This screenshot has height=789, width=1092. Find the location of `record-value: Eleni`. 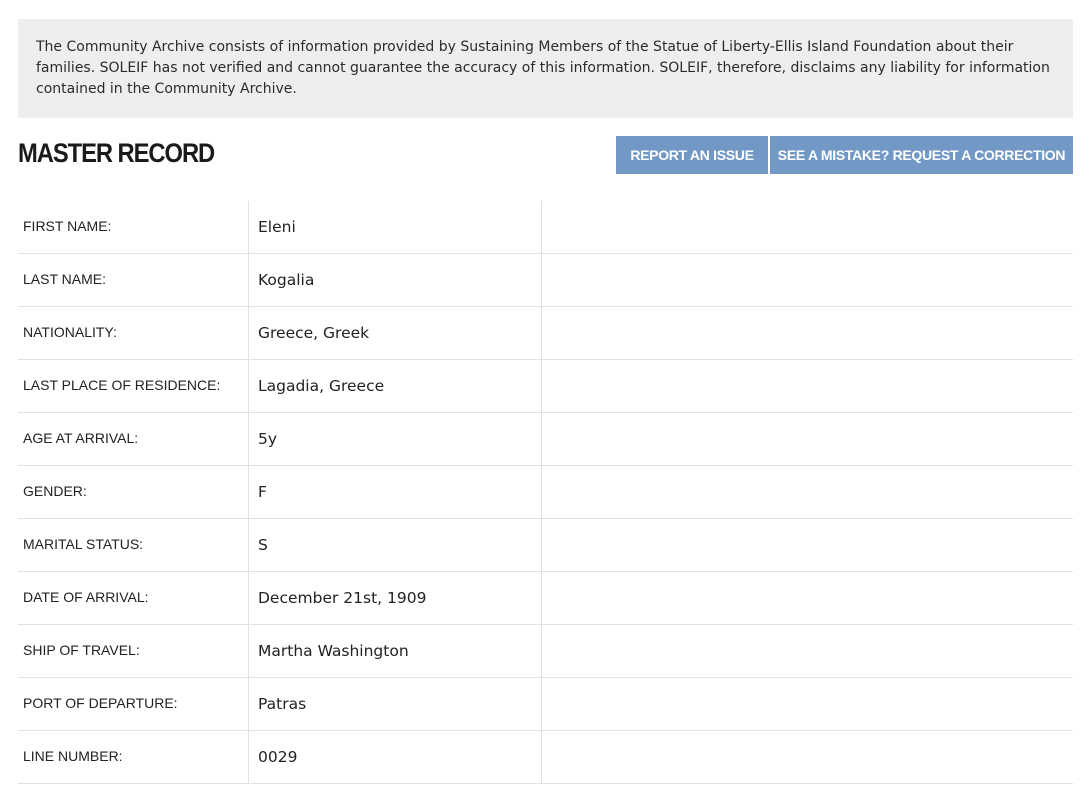

record-value: Eleni is located at coordinates (277, 227).